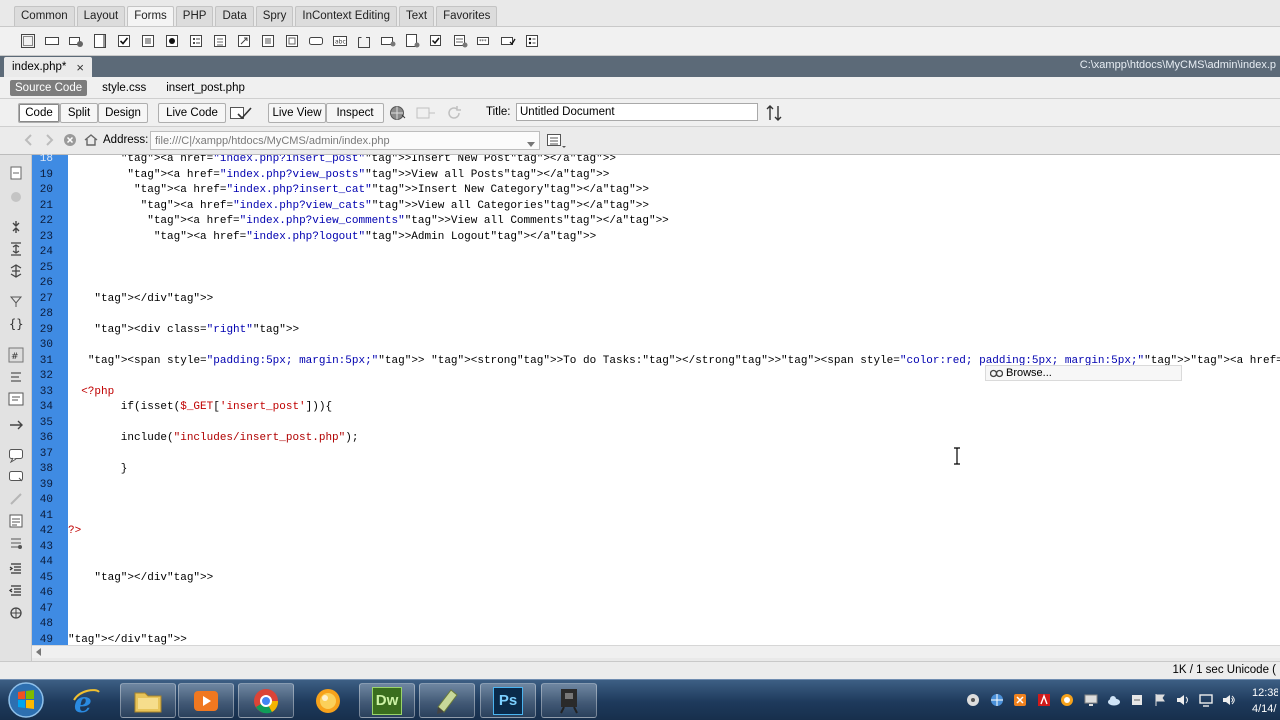 The width and height of the screenshot is (1280, 720). Describe the element at coordinates (74, 531) in the screenshot. I see `code-line: ?>` at that location.